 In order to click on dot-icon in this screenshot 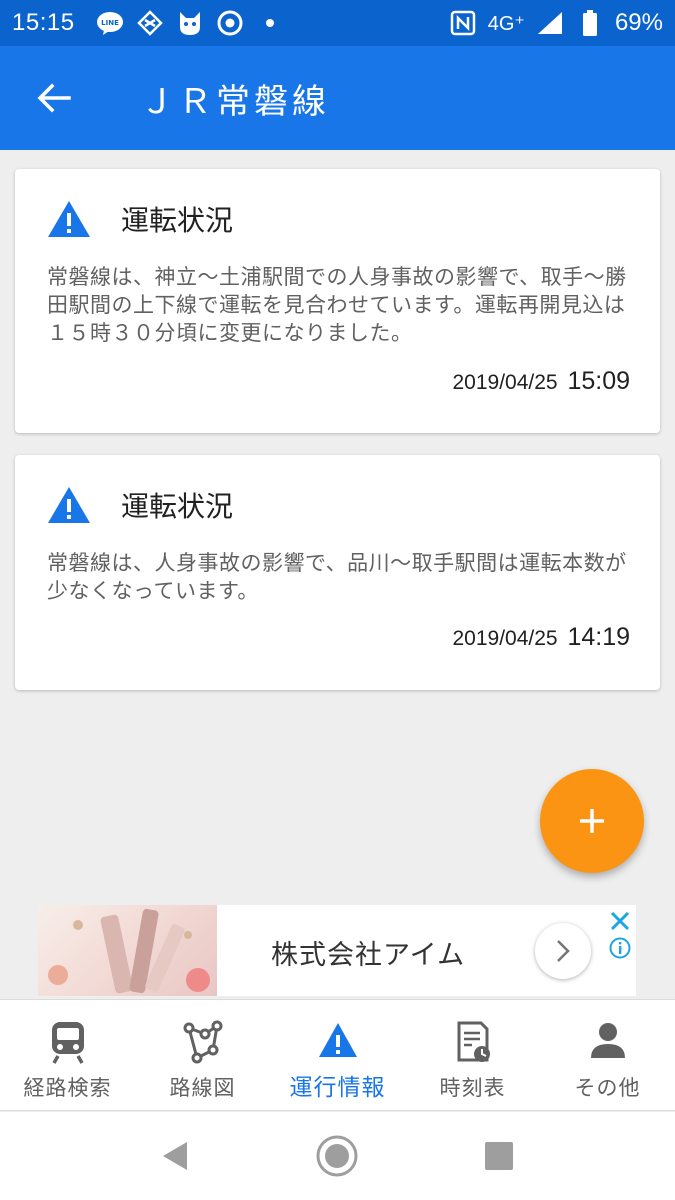, I will do `click(270, 23)`.